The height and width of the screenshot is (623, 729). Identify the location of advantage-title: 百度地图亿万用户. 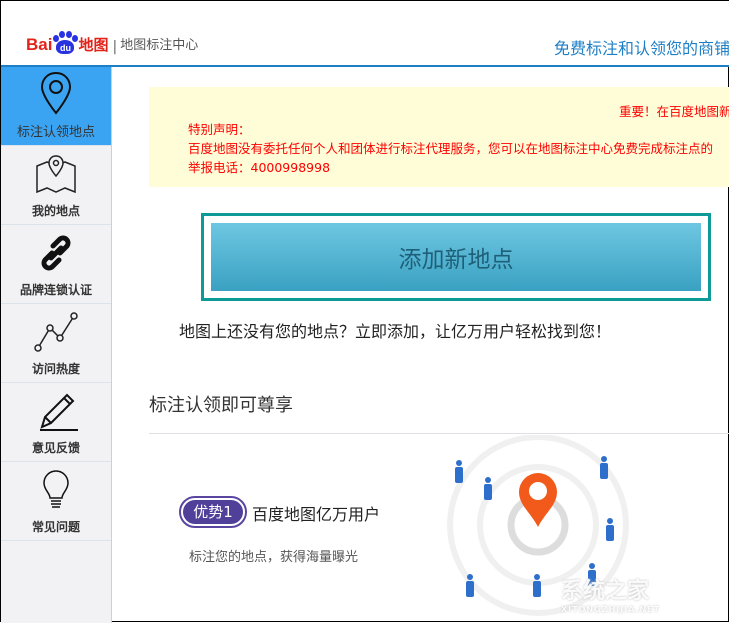
(316, 514).